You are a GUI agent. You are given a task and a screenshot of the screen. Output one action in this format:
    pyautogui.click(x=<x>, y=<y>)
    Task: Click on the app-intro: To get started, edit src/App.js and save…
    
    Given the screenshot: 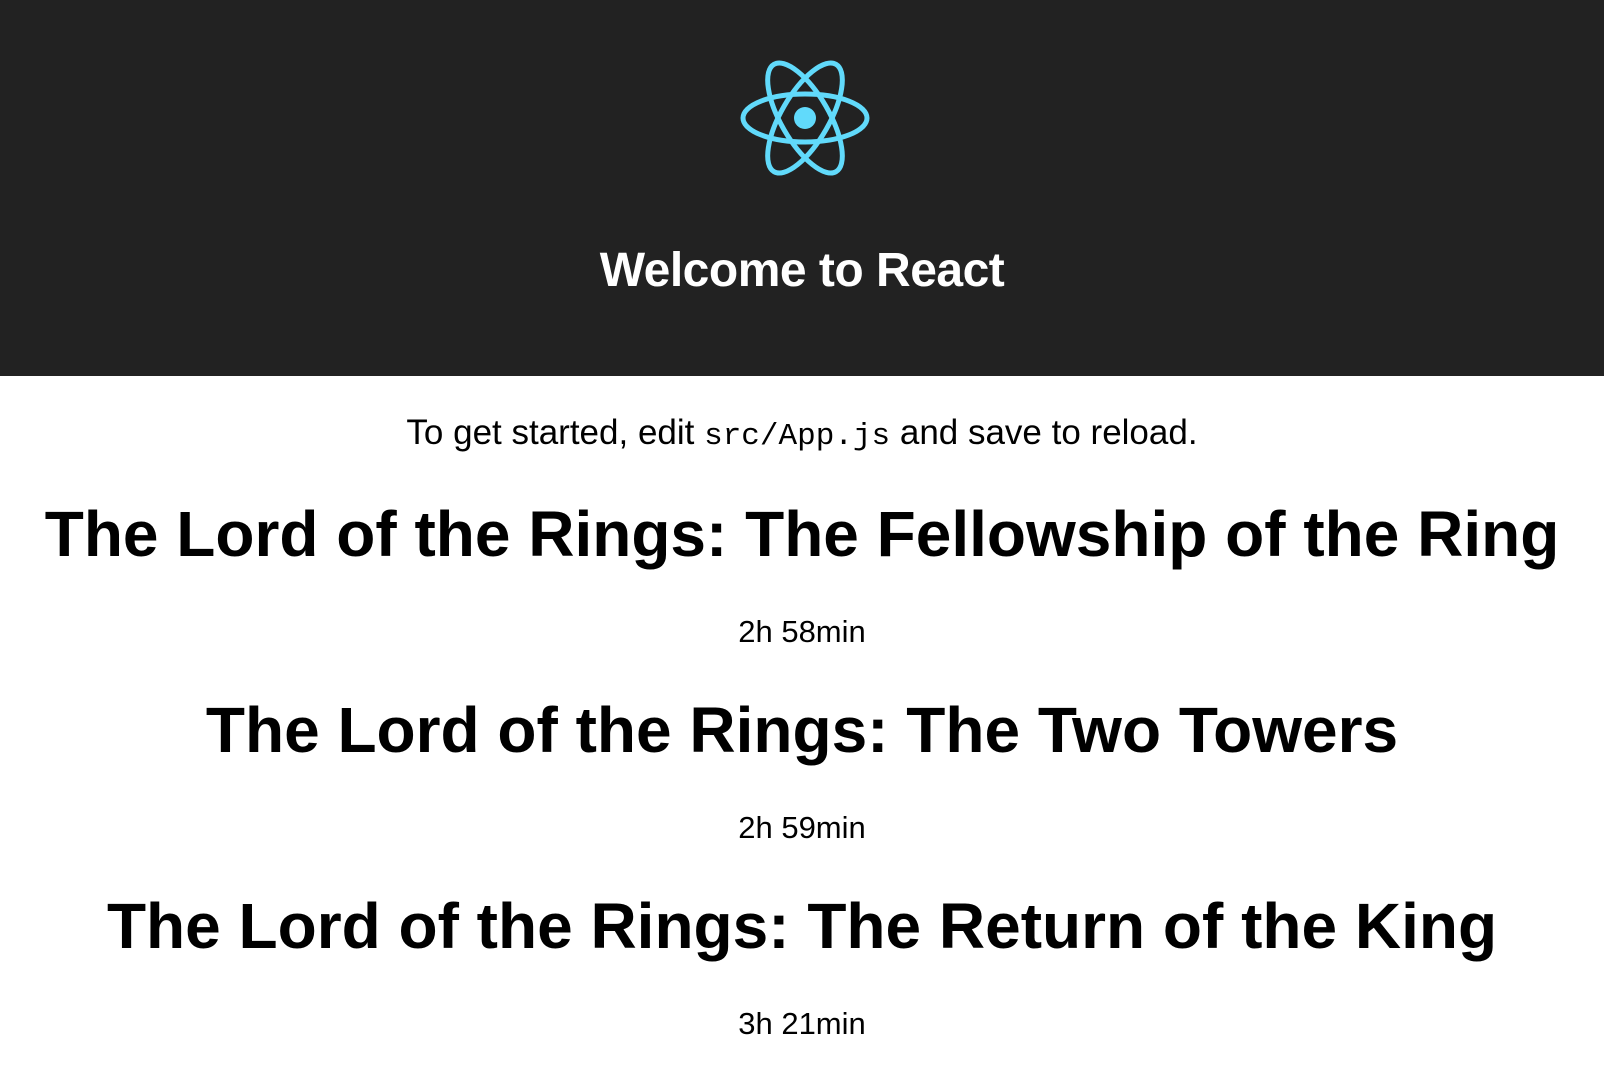 What is the action you would take?
    pyautogui.click(x=802, y=435)
    